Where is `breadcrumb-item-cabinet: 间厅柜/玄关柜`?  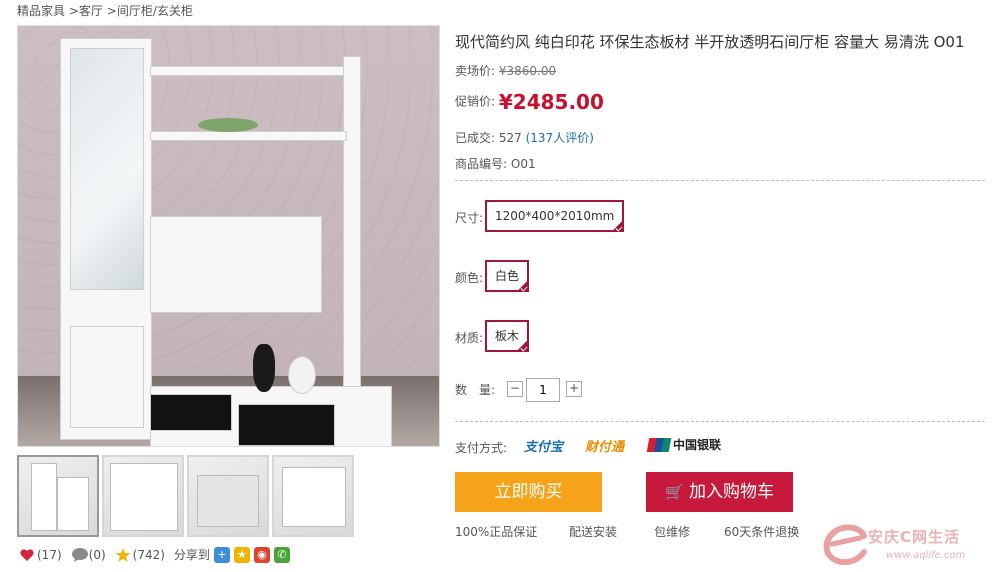 breadcrumb-item-cabinet: 间厅柜/玄关柜 is located at coordinates (155, 11).